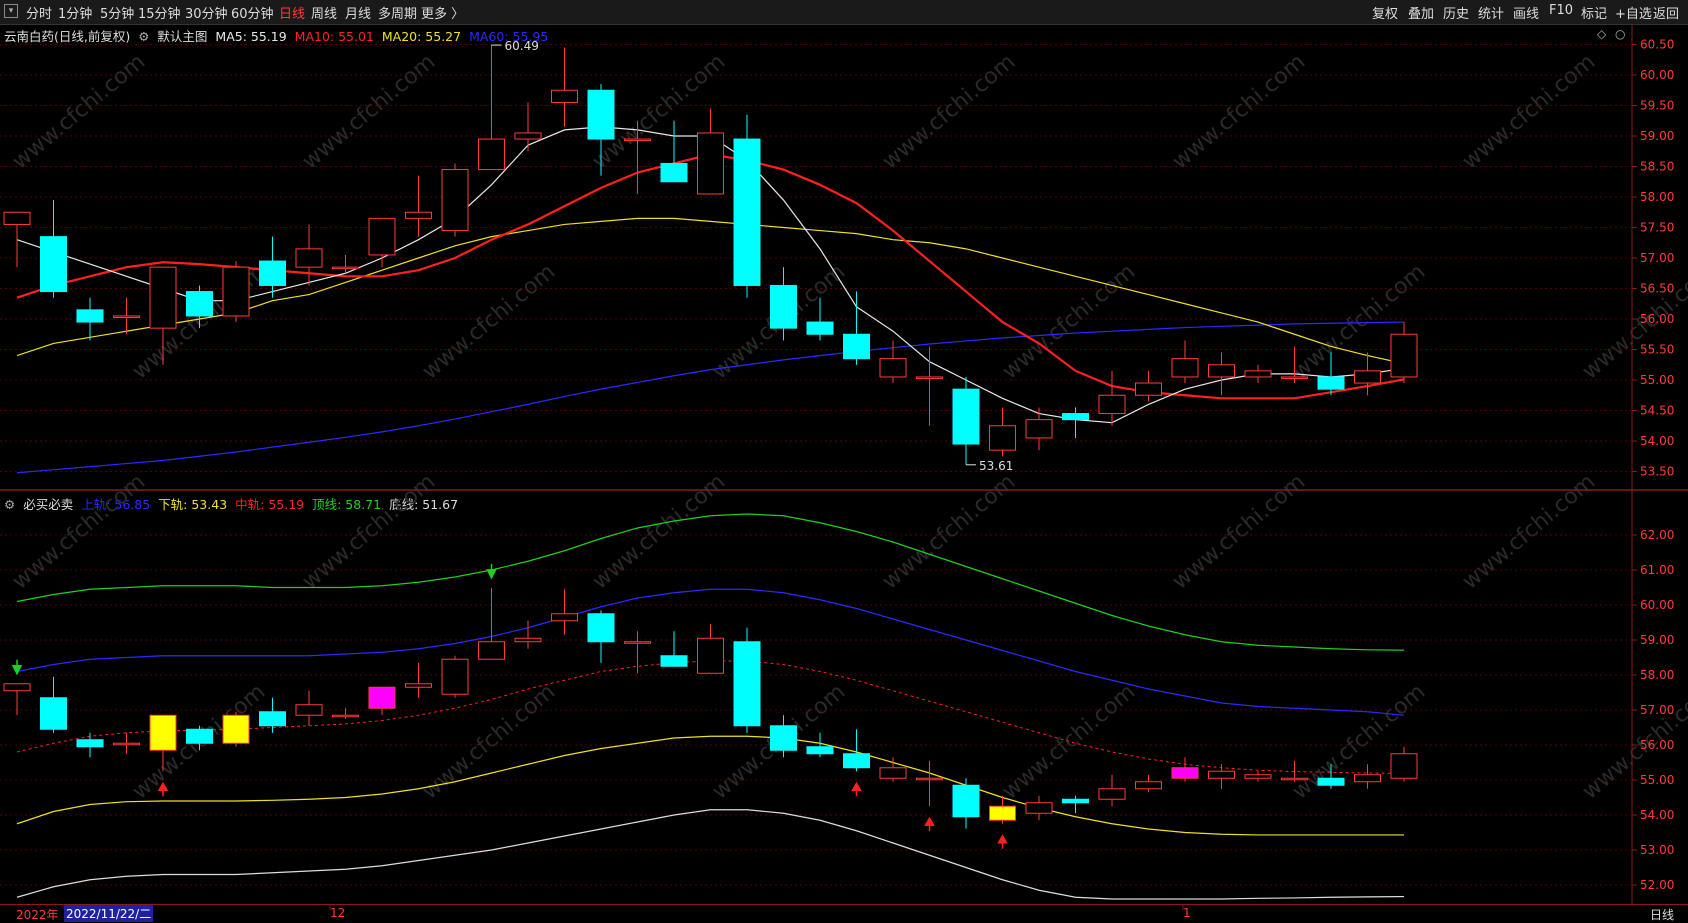 The height and width of the screenshot is (923, 1688). I want to click on y-tick-label: 59.00, so click(1657, 640).